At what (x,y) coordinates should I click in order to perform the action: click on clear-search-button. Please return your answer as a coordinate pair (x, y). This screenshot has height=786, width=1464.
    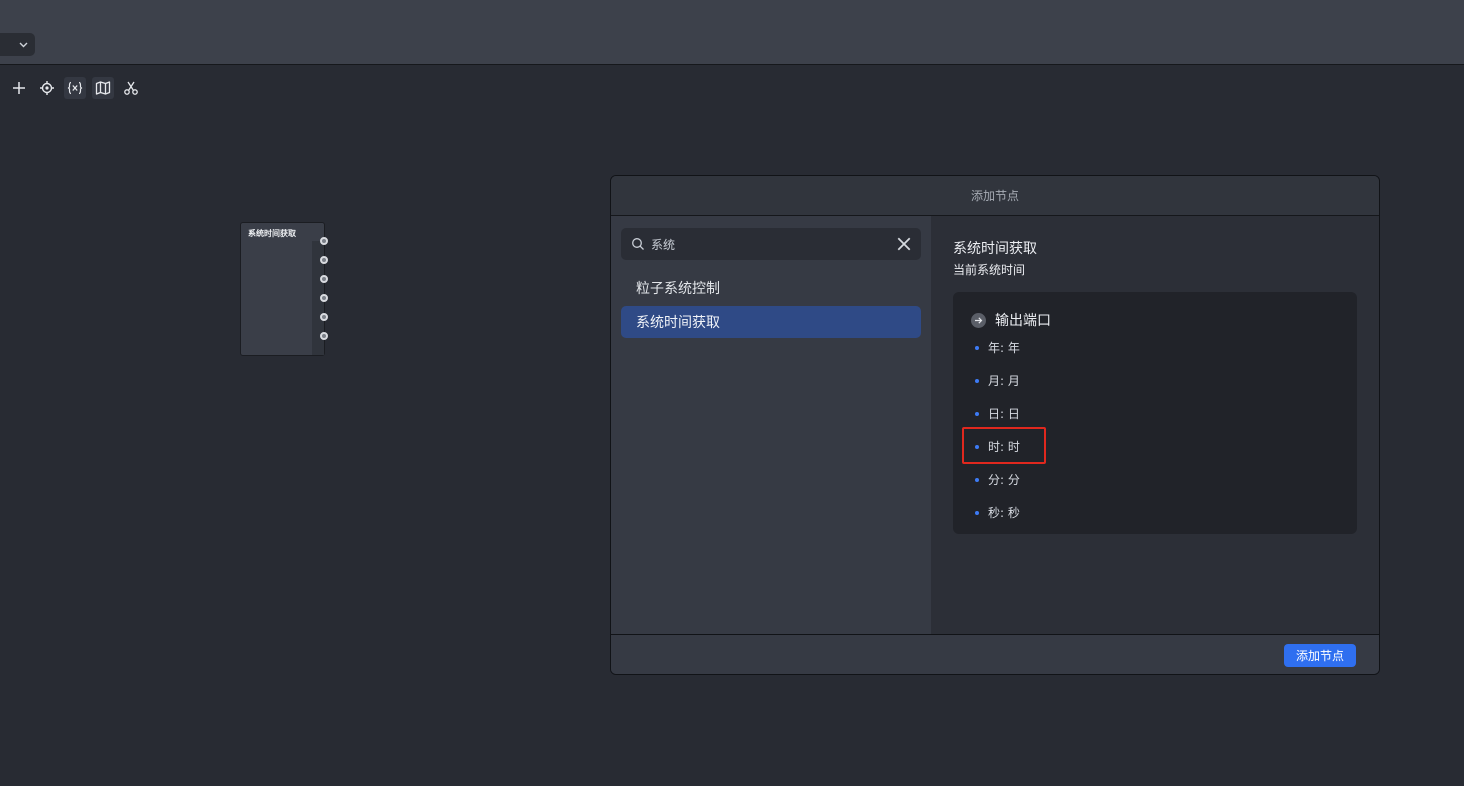
    Looking at the image, I should click on (904, 244).